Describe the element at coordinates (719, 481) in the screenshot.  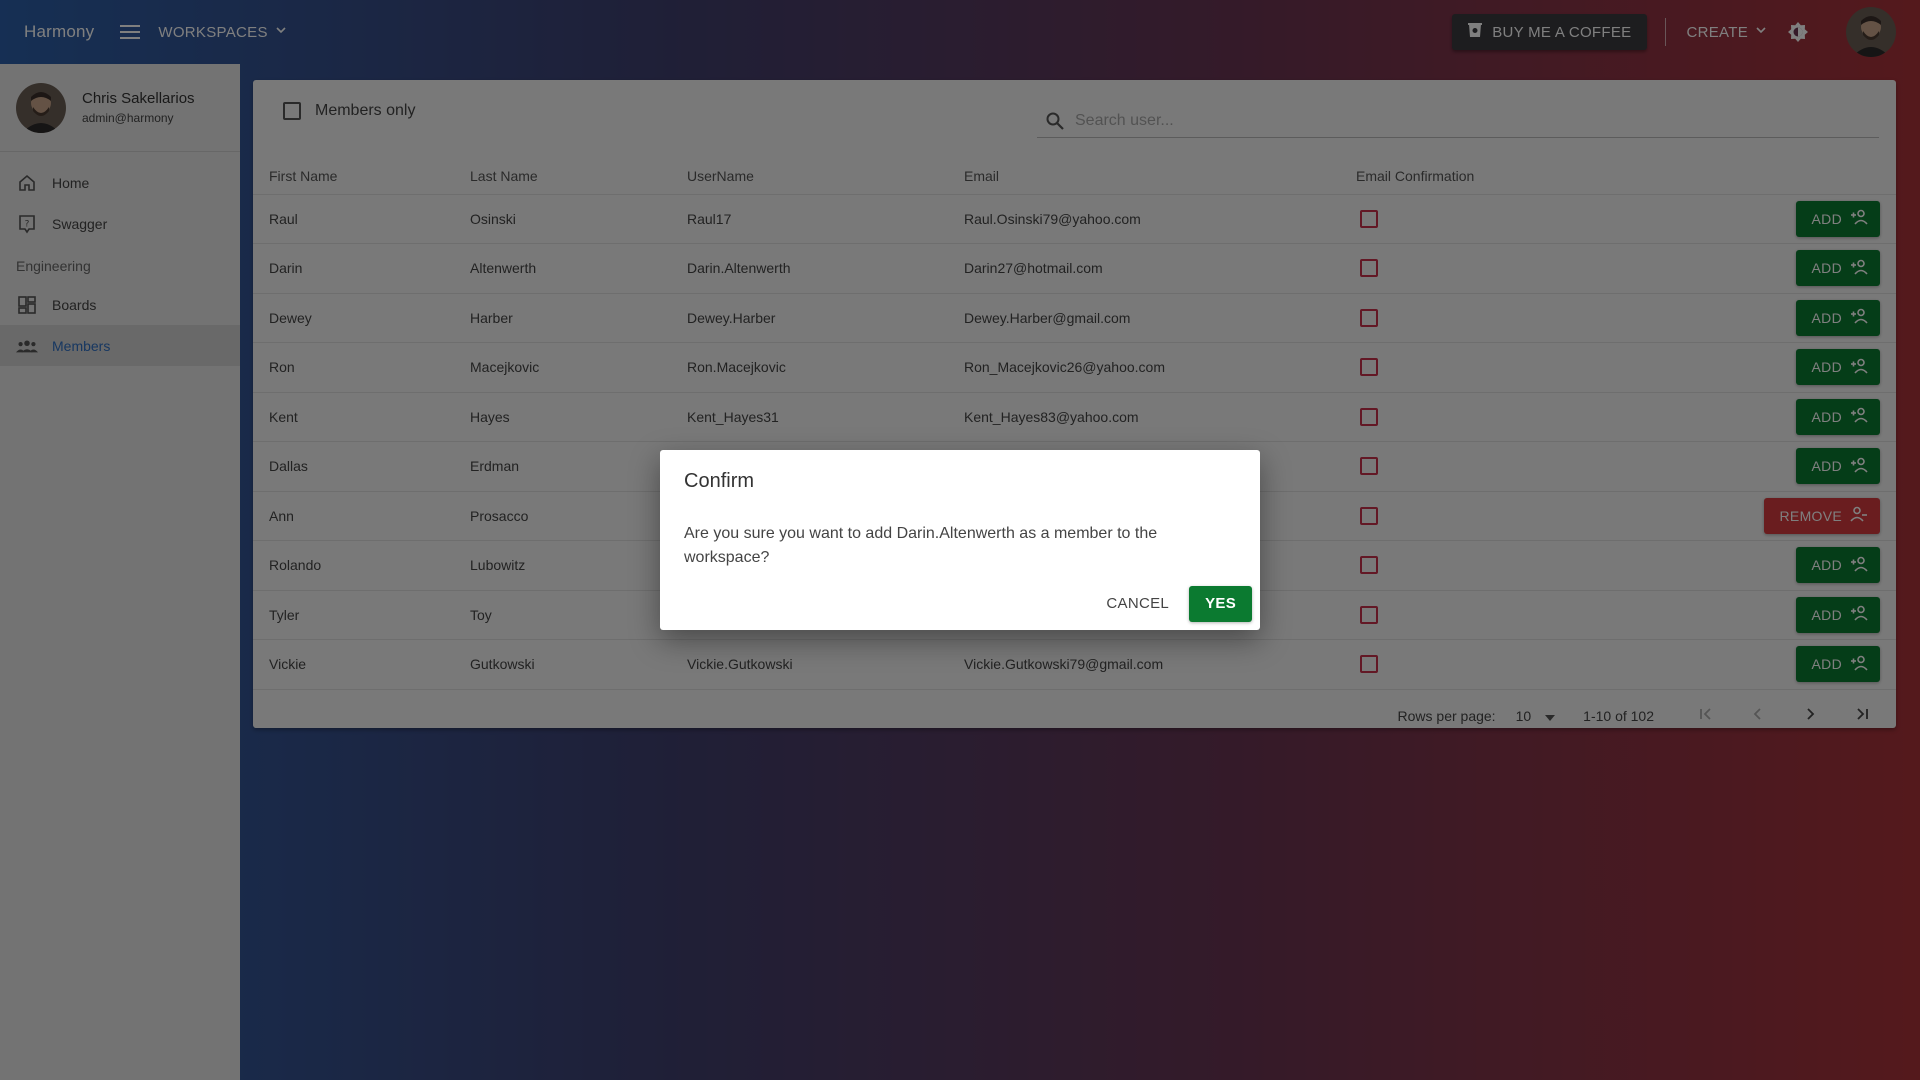
I see `dialog-title: Confirm` at that location.